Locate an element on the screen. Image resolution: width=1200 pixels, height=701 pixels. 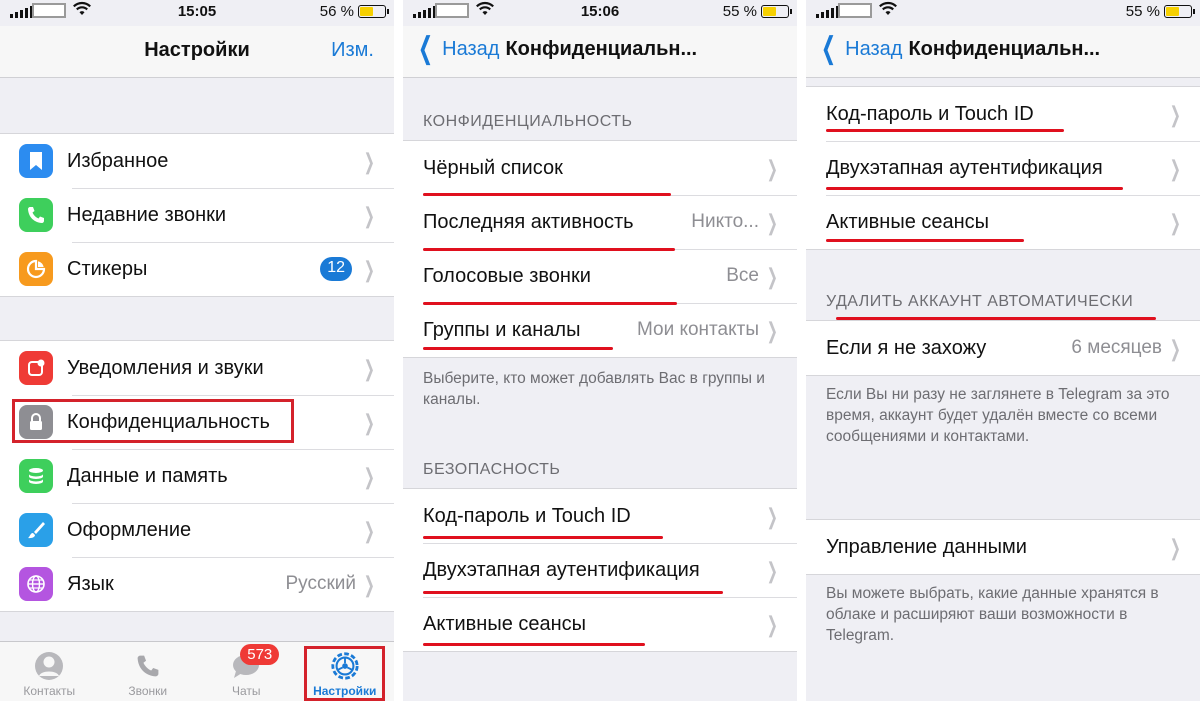
row-label: Оформление is located at coordinates (129, 529).